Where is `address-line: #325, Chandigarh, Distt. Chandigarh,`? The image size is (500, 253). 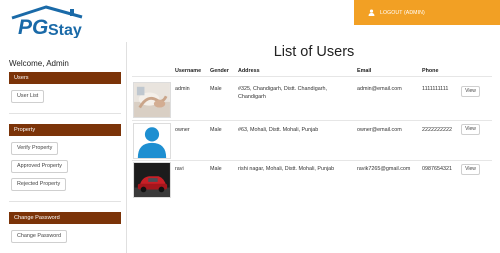 address-line: #325, Chandigarh, Distt. Chandigarh, is located at coordinates (283, 89).